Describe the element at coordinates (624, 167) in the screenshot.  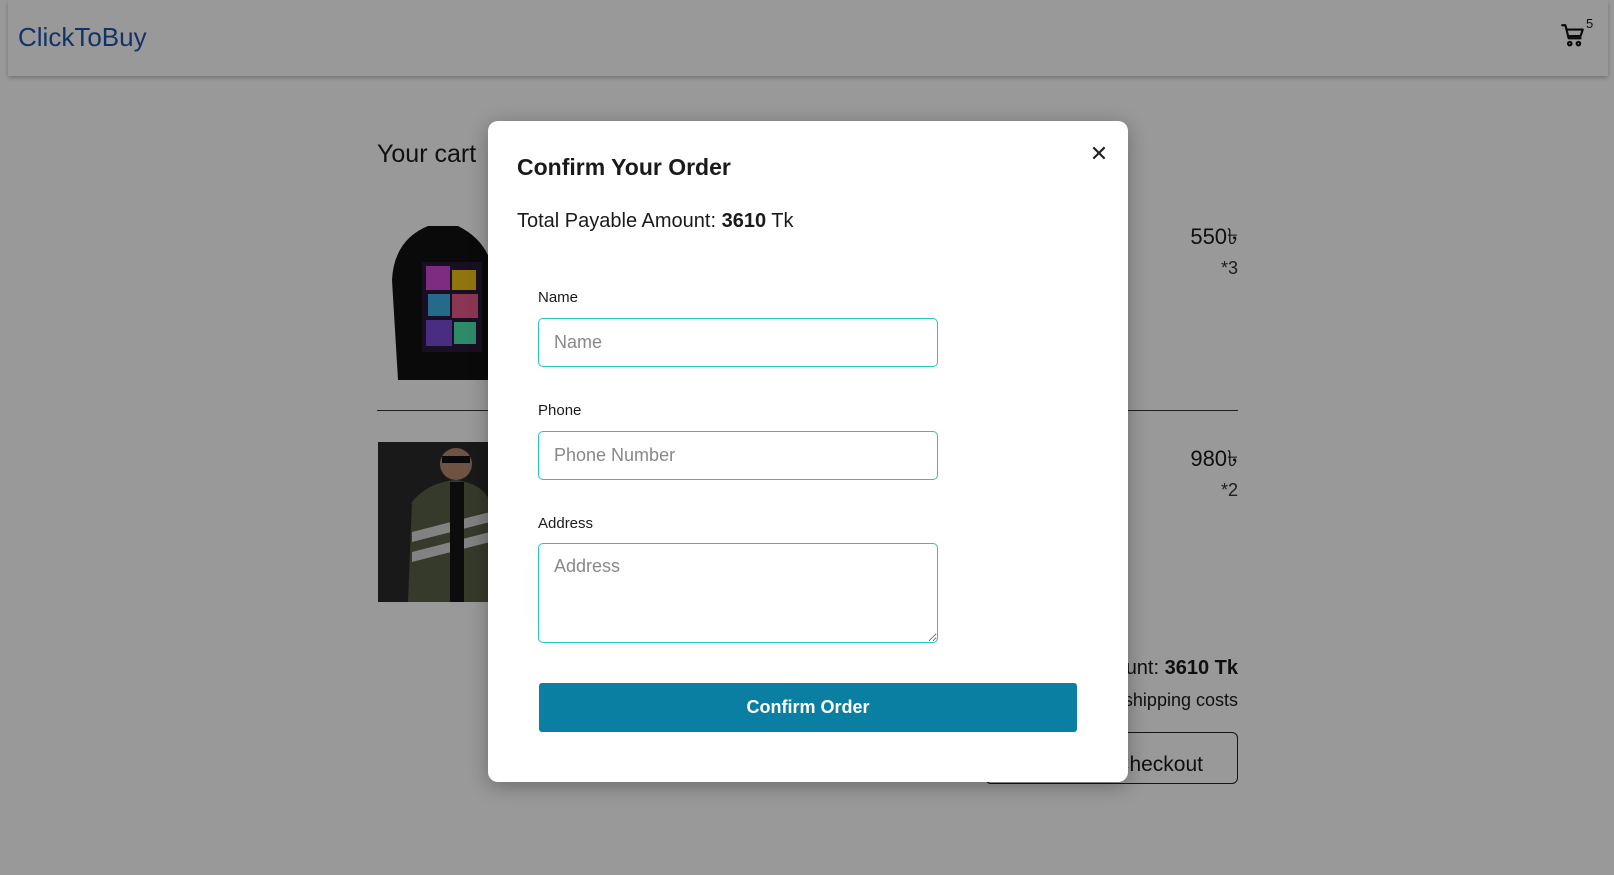
I see `modal-title: Confirm Your Order` at that location.